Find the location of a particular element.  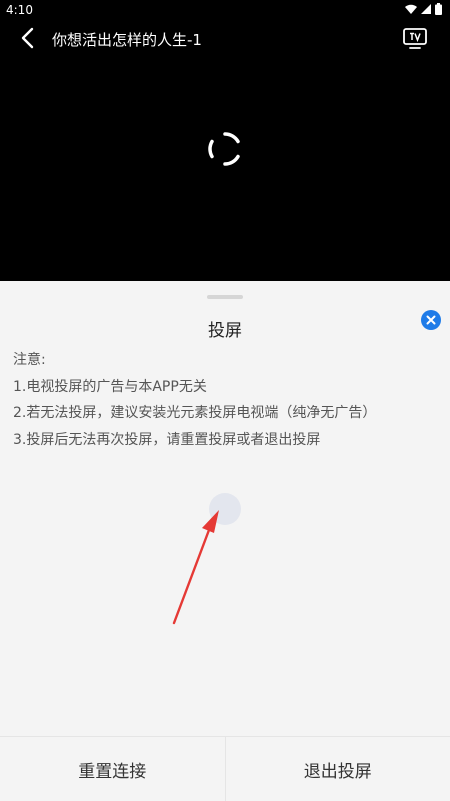

sheet-actions: 重置连接 退出投屏 is located at coordinates (225, 768).